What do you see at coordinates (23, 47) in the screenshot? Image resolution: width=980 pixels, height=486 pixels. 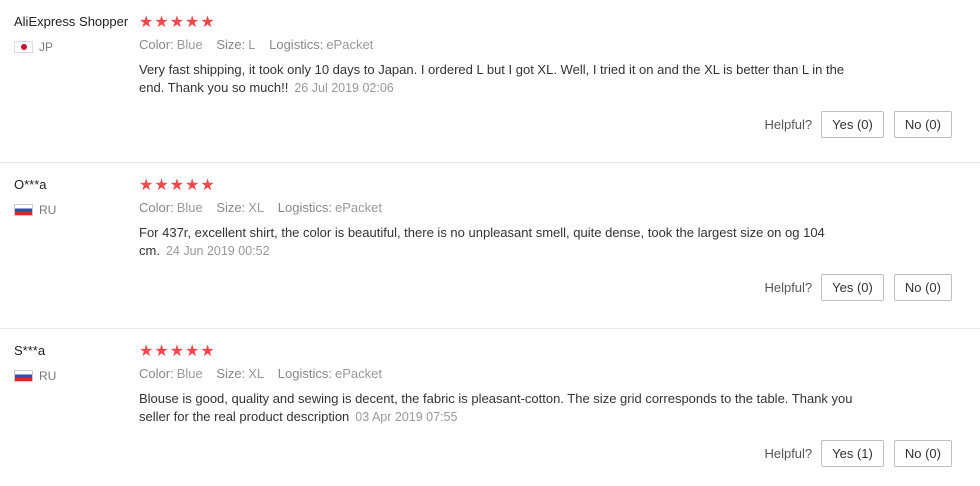 I see `japan-flag-icon` at bounding box center [23, 47].